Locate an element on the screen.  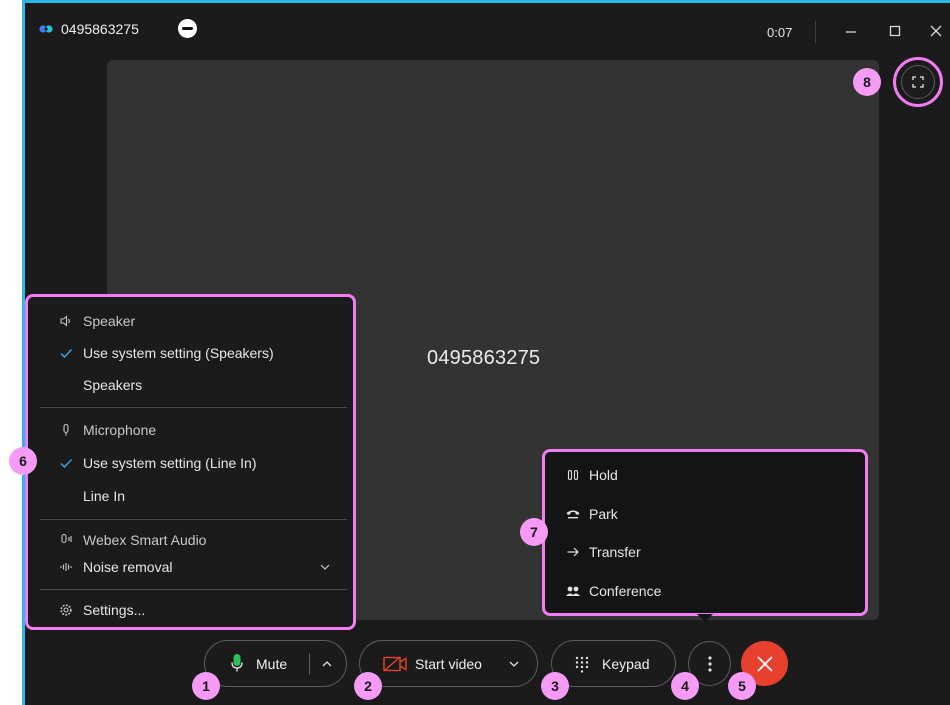
park-label: Park is located at coordinates (603, 514).